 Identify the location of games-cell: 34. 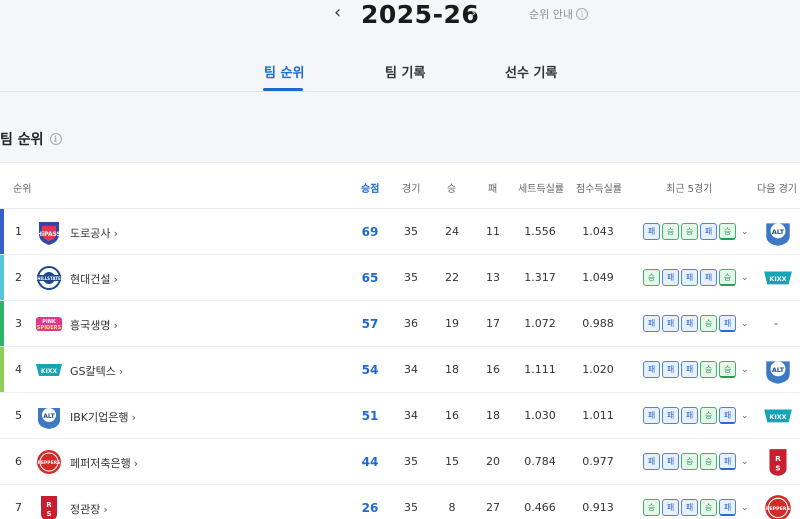
(411, 415).